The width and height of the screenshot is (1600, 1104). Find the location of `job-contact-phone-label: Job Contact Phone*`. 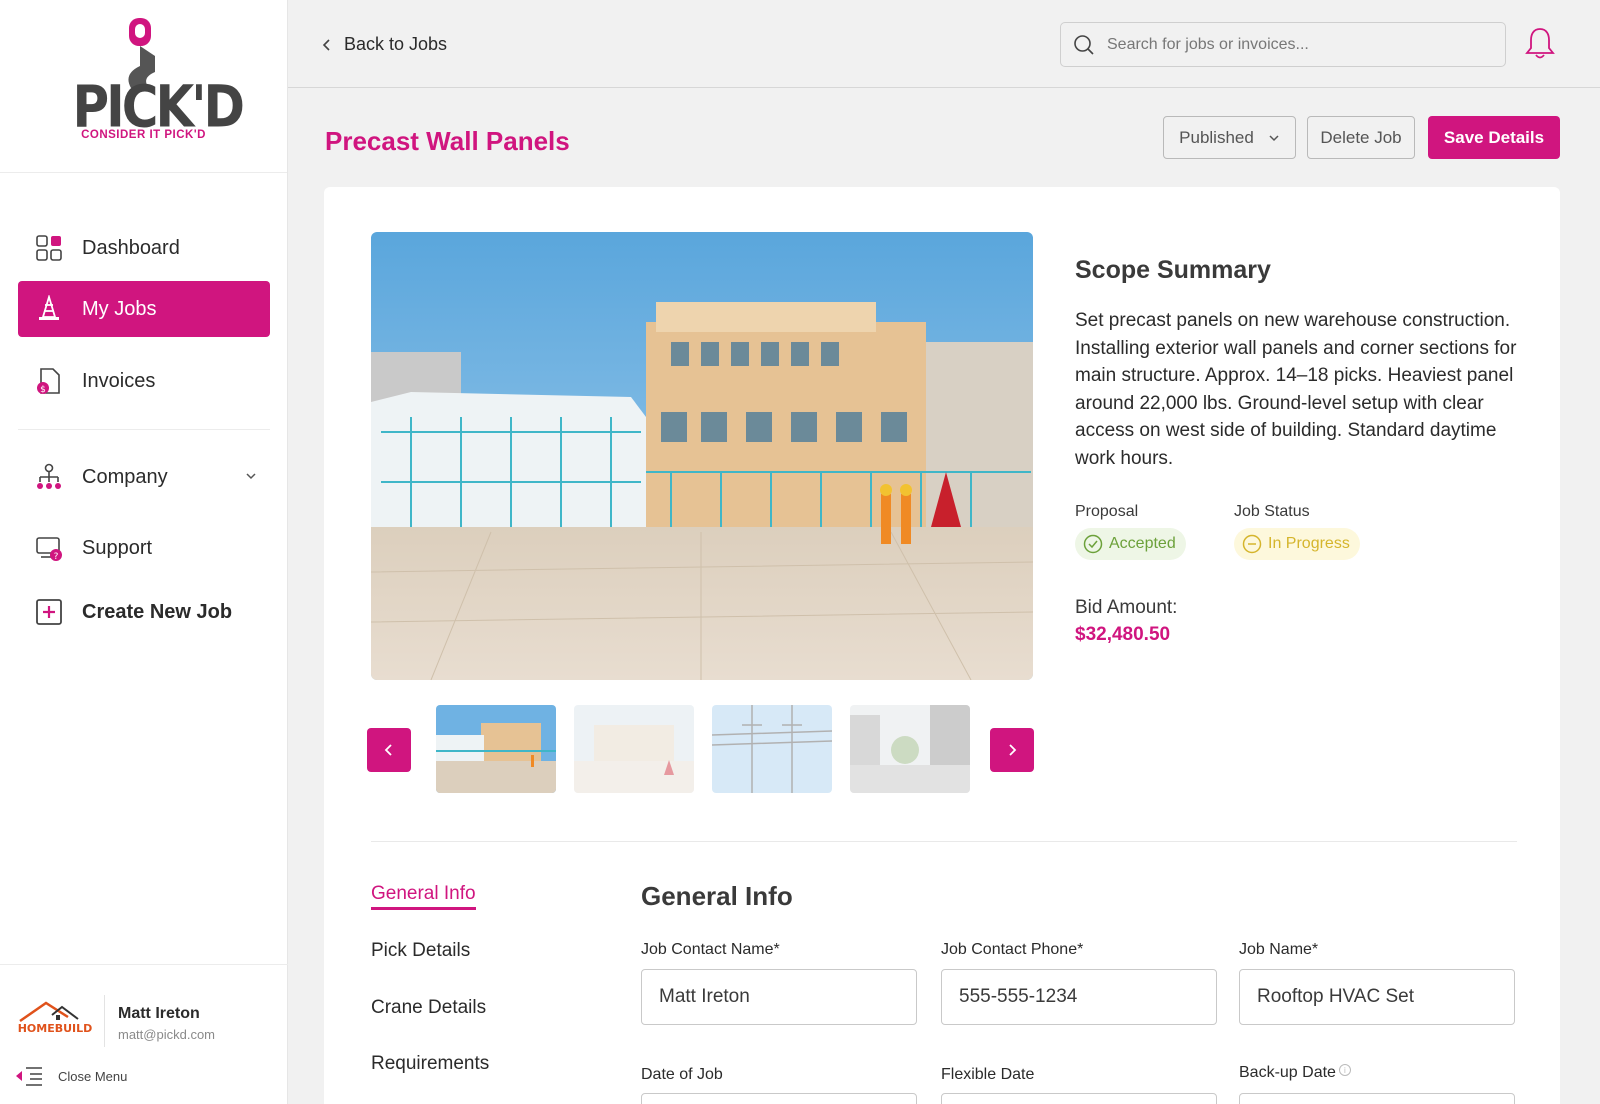

job-contact-phone-label: Job Contact Phone* is located at coordinates (1012, 949).